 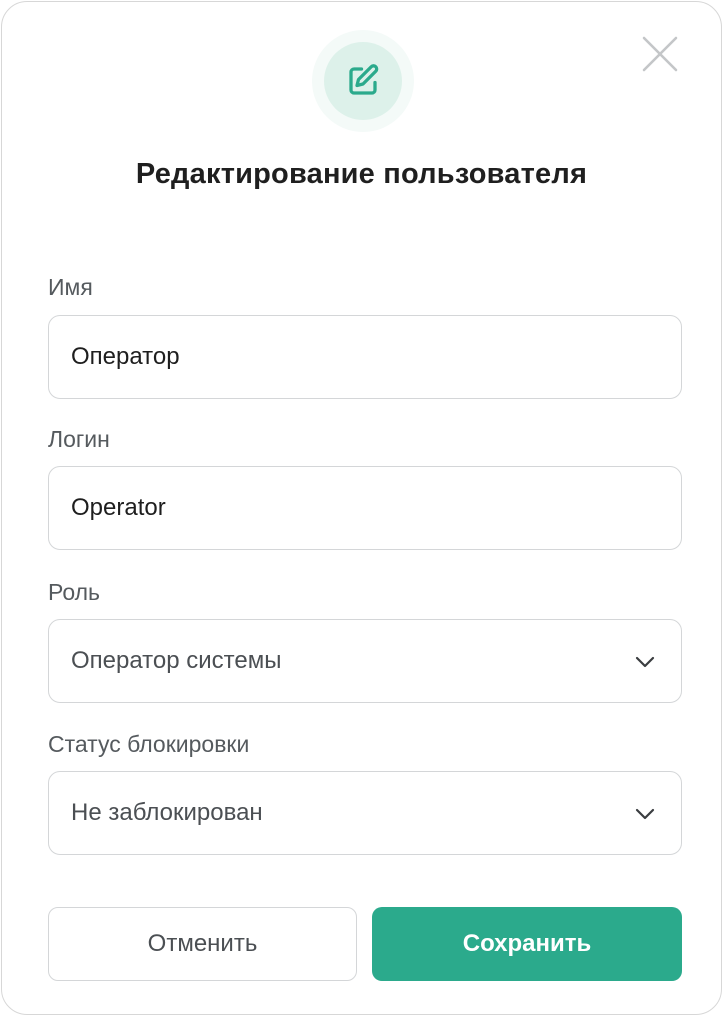 What do you see at coordinates (365, 508) in the screenshot?
I see `login-input: Operator` at bounding box center [365, 508].